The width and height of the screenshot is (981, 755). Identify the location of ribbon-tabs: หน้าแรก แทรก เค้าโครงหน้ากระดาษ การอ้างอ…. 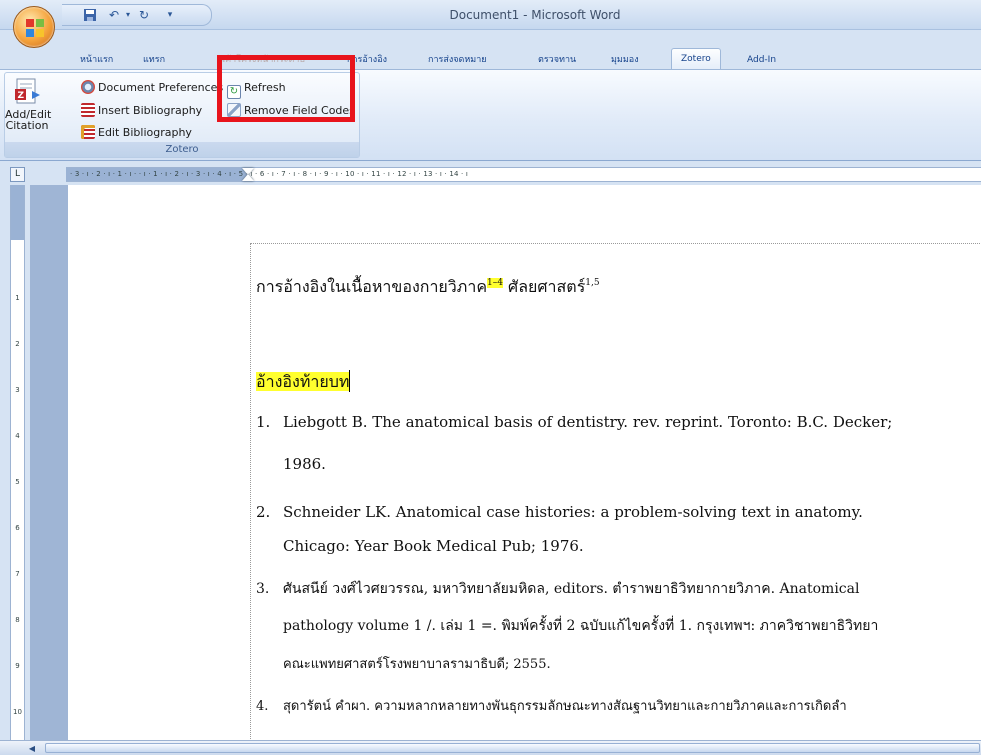
(490, 58).